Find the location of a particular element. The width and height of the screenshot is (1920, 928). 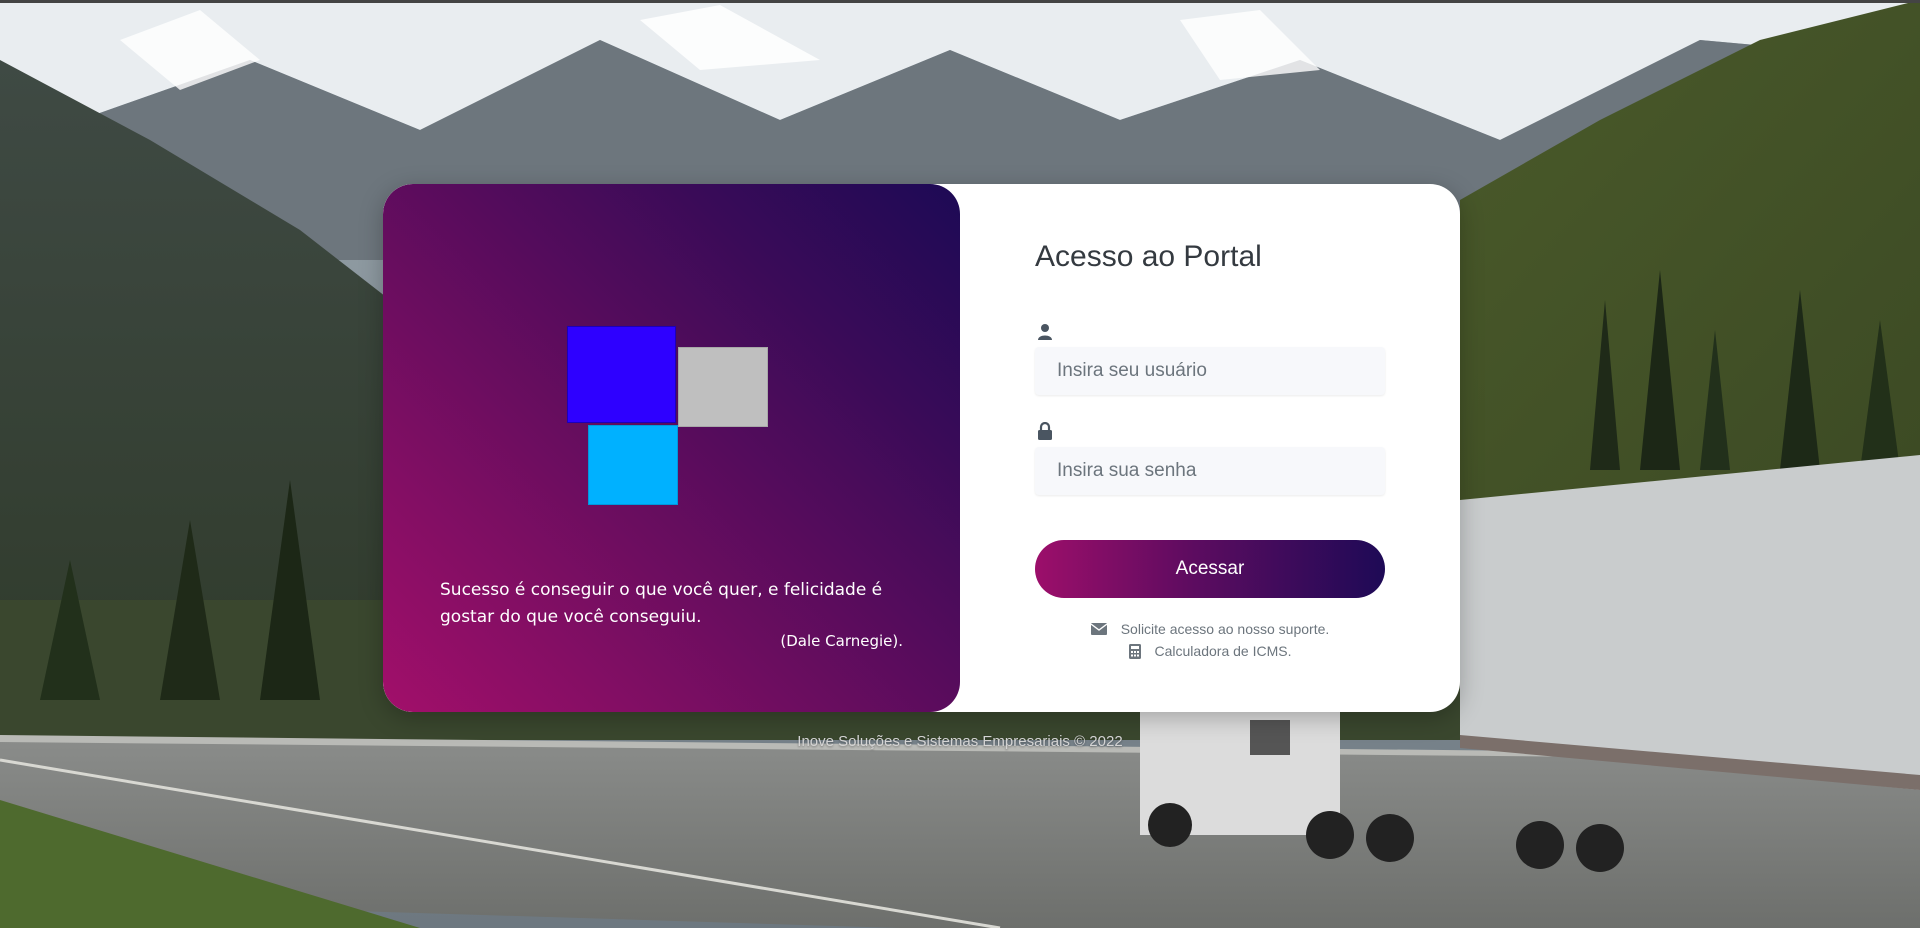

envelope-icon is located at coordinates (1098, 629).